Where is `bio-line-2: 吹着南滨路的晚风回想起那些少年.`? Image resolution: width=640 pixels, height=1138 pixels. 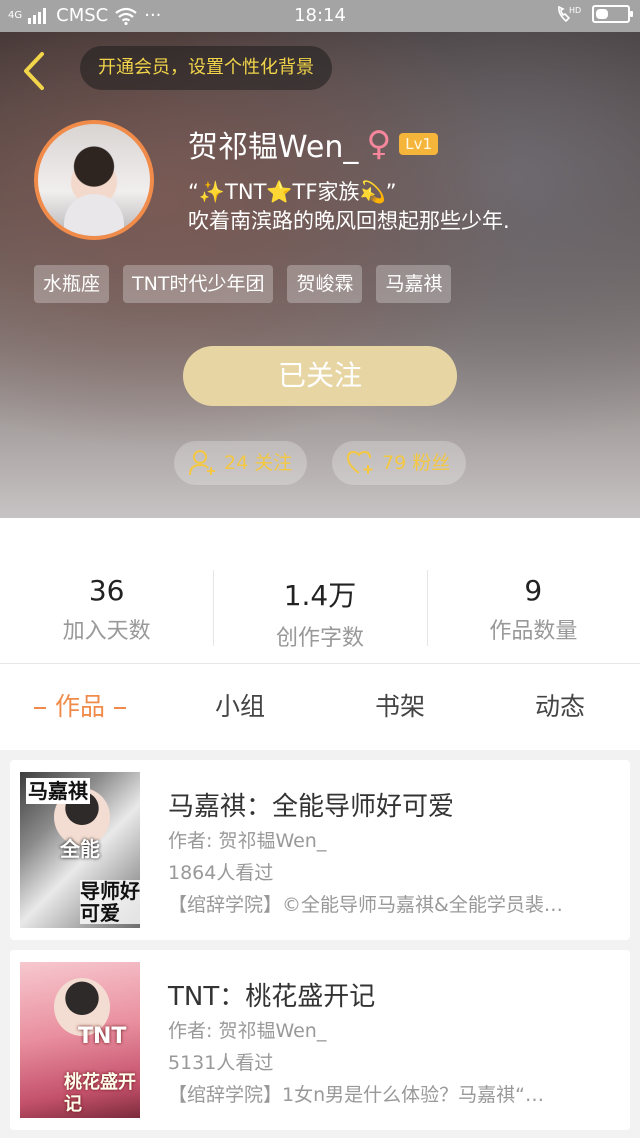
bio-line-2: 吹着南滨路的晚风回想起那些少年. is located at coordinates (349, 221).